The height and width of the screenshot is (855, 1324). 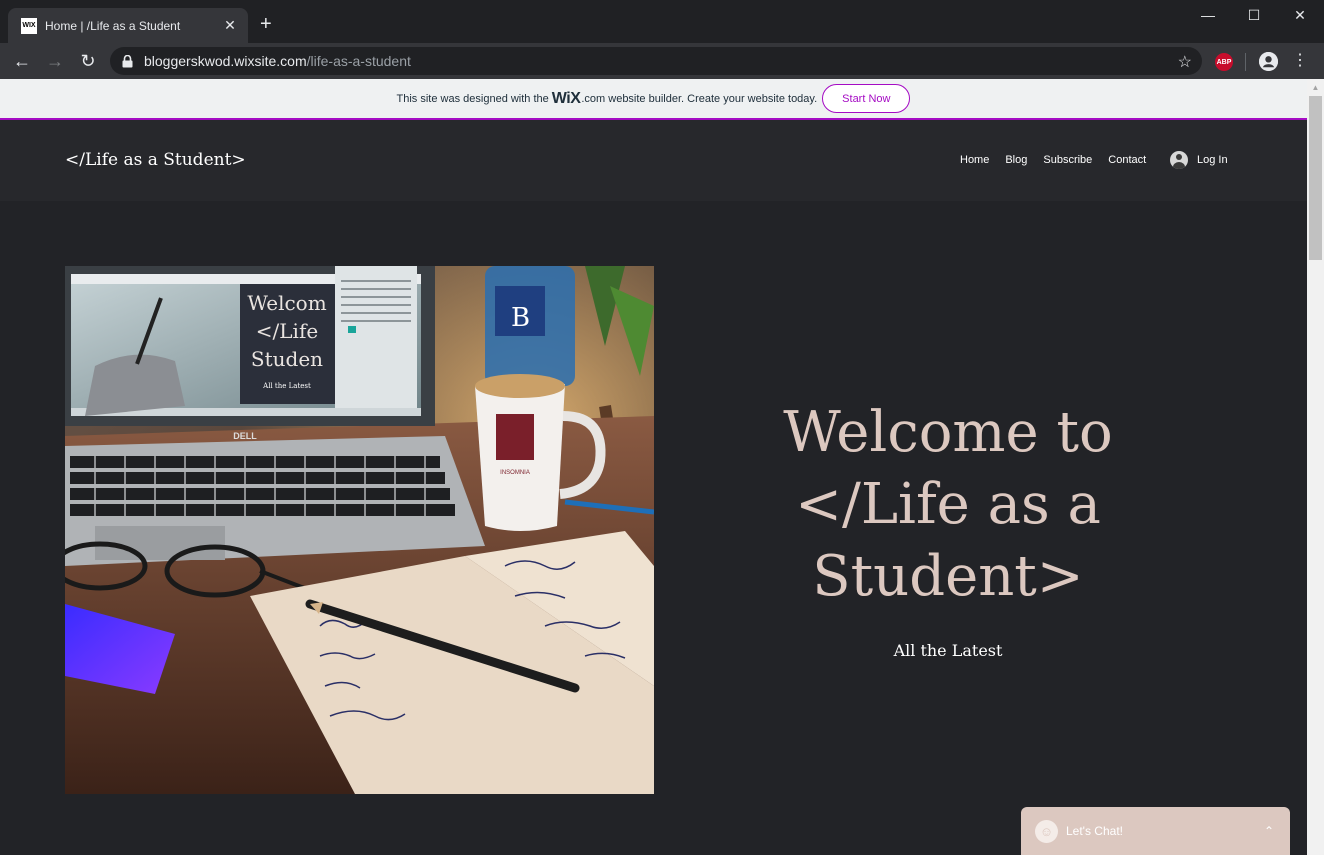 I want to click on chat-label: Let's Chat!, so click(x=1094, y=831).